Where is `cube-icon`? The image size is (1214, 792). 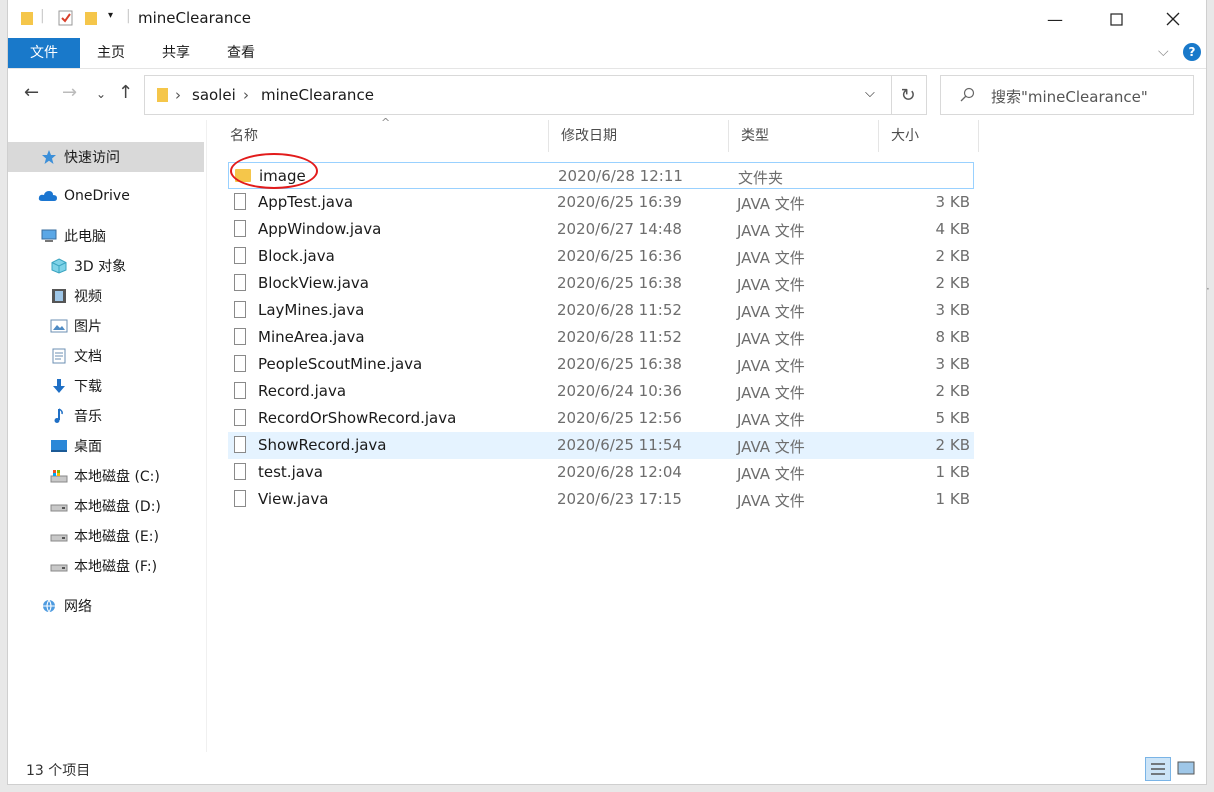 cube-icon is located at coordinates (59, 266).